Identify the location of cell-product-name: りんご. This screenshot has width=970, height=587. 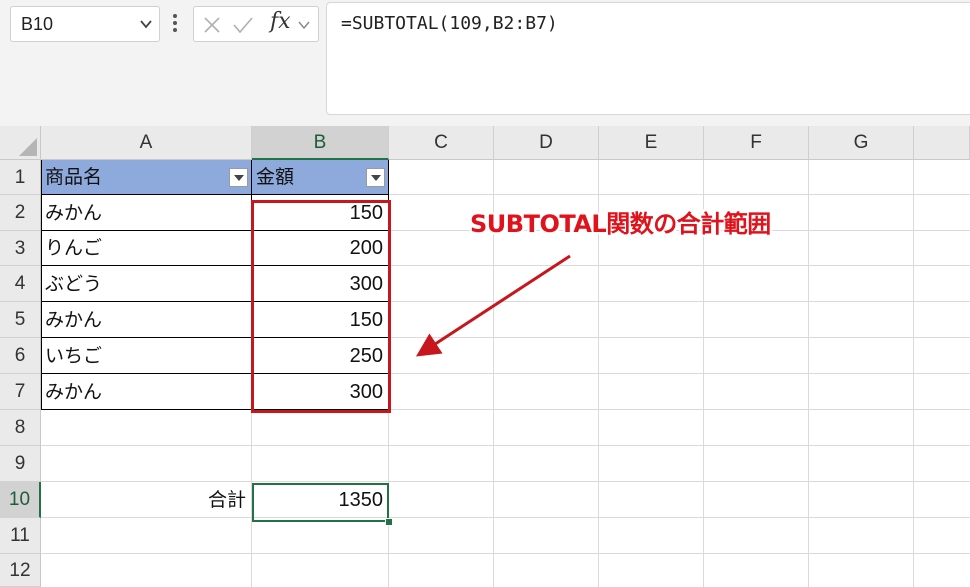
(146, 248).